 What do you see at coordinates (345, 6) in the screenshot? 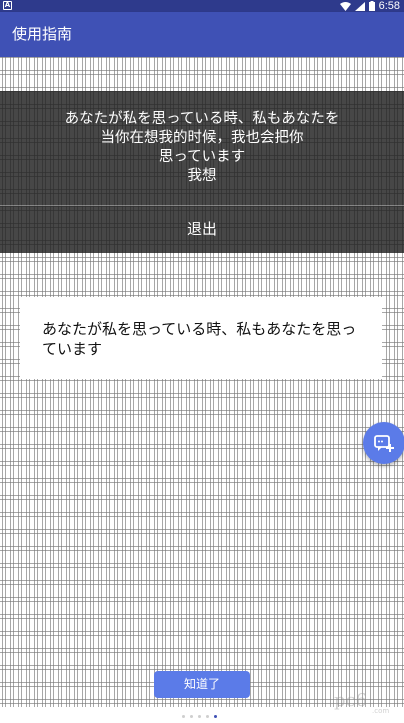
I see `wifi-icon` at bounding box center [345, 6].